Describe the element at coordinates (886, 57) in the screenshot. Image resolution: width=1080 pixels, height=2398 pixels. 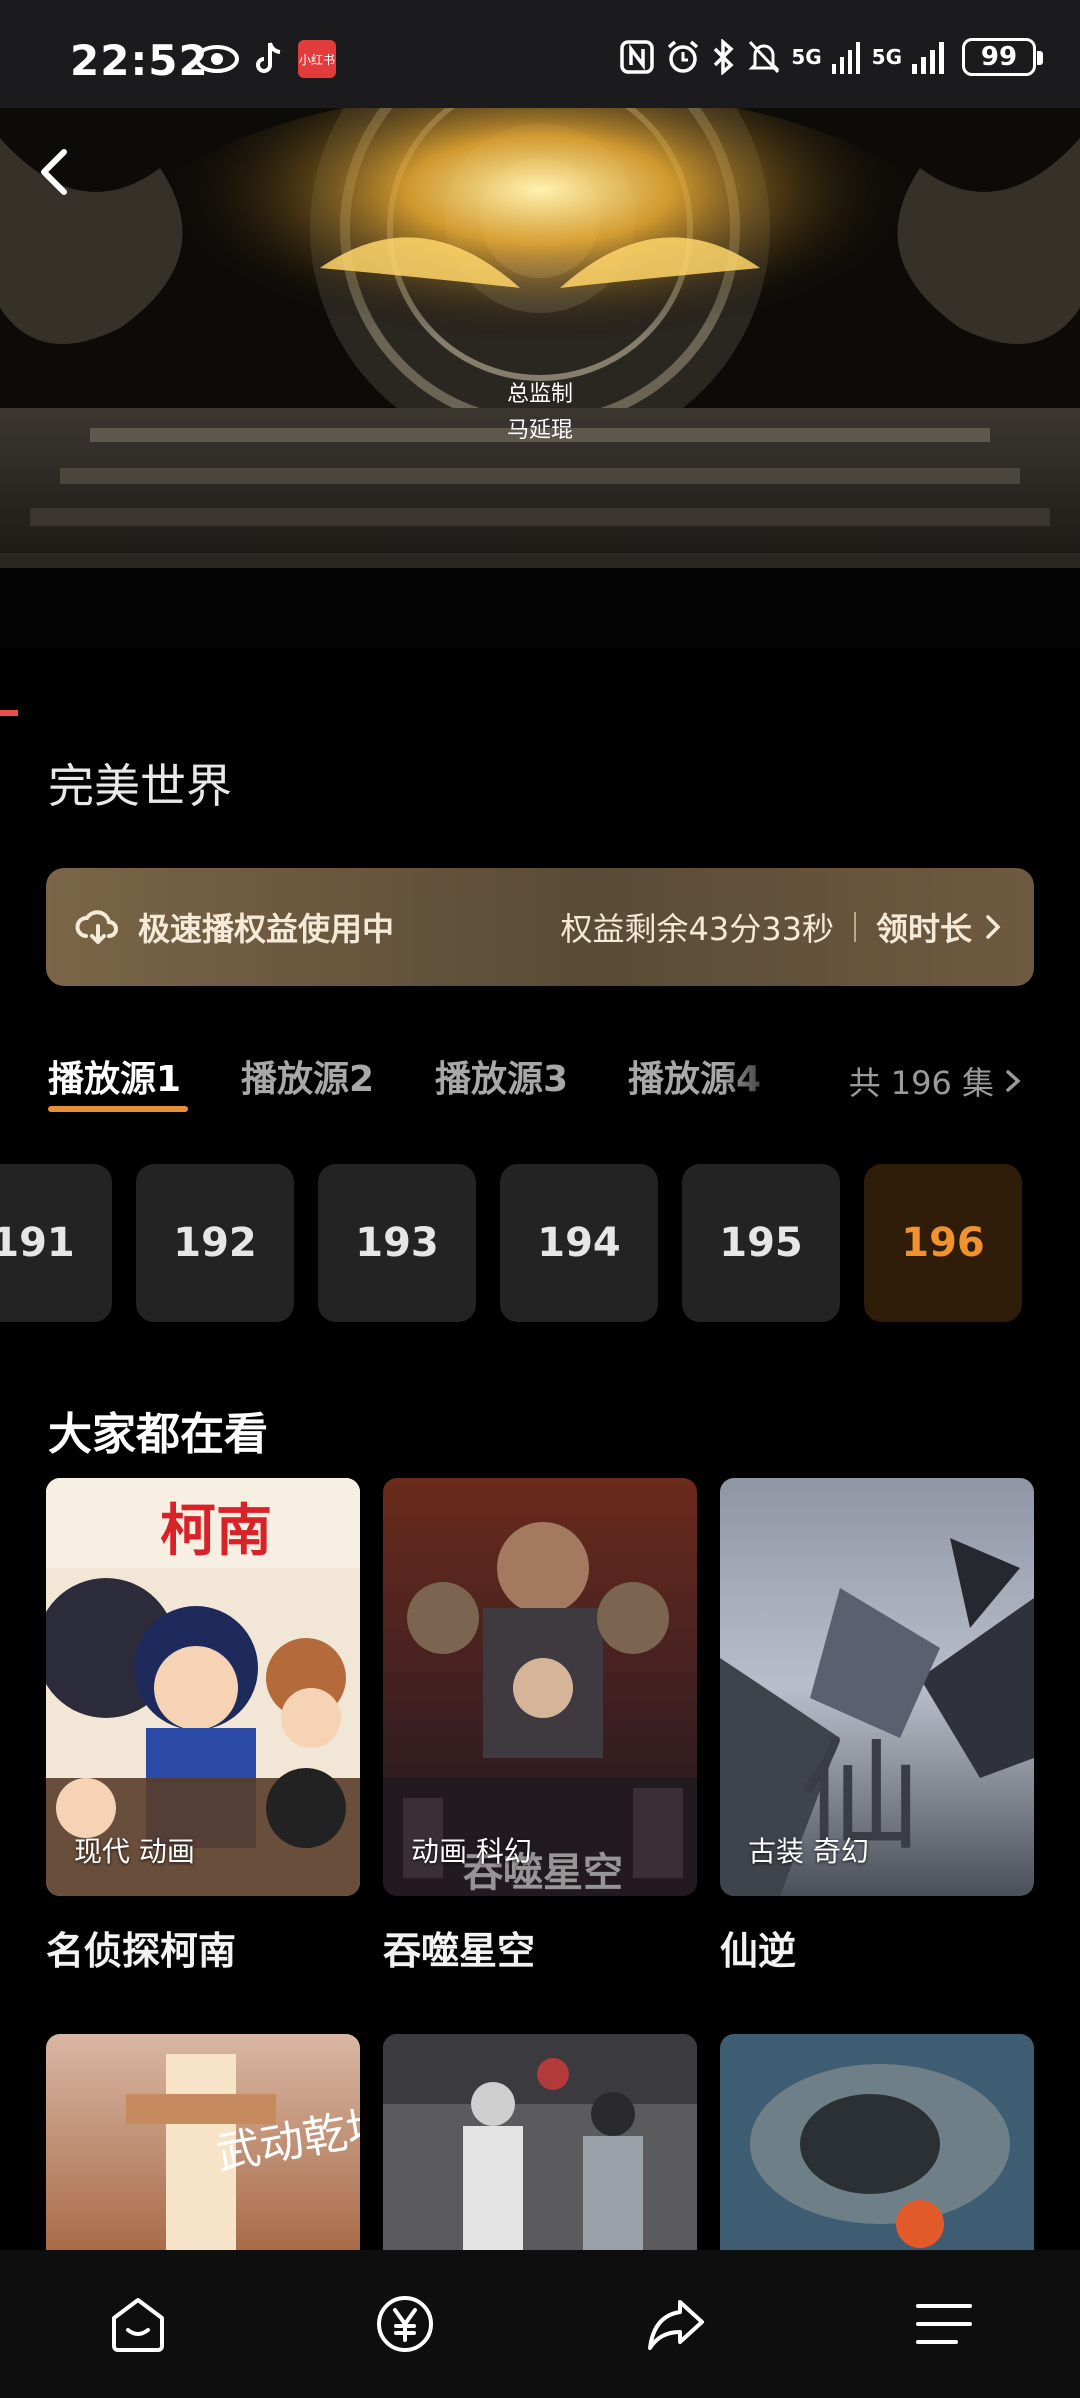
I see `network-5g-label-2: 5G` at that location.